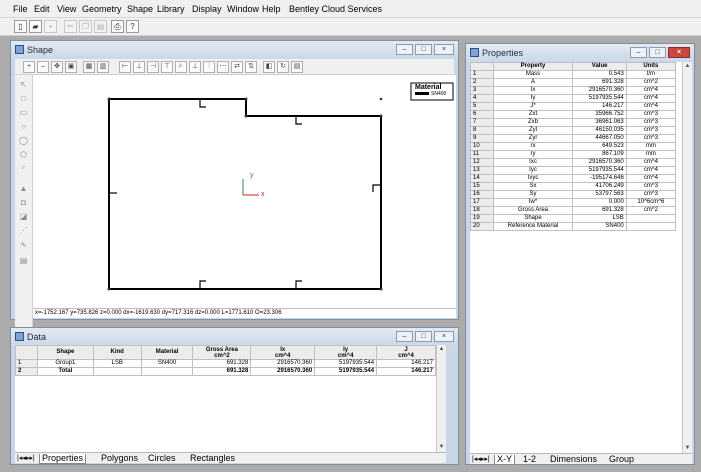 The height and width of the screenshot is (472, 701). I want to click on distribute-h-icon: ⫶, so click(209, 67).